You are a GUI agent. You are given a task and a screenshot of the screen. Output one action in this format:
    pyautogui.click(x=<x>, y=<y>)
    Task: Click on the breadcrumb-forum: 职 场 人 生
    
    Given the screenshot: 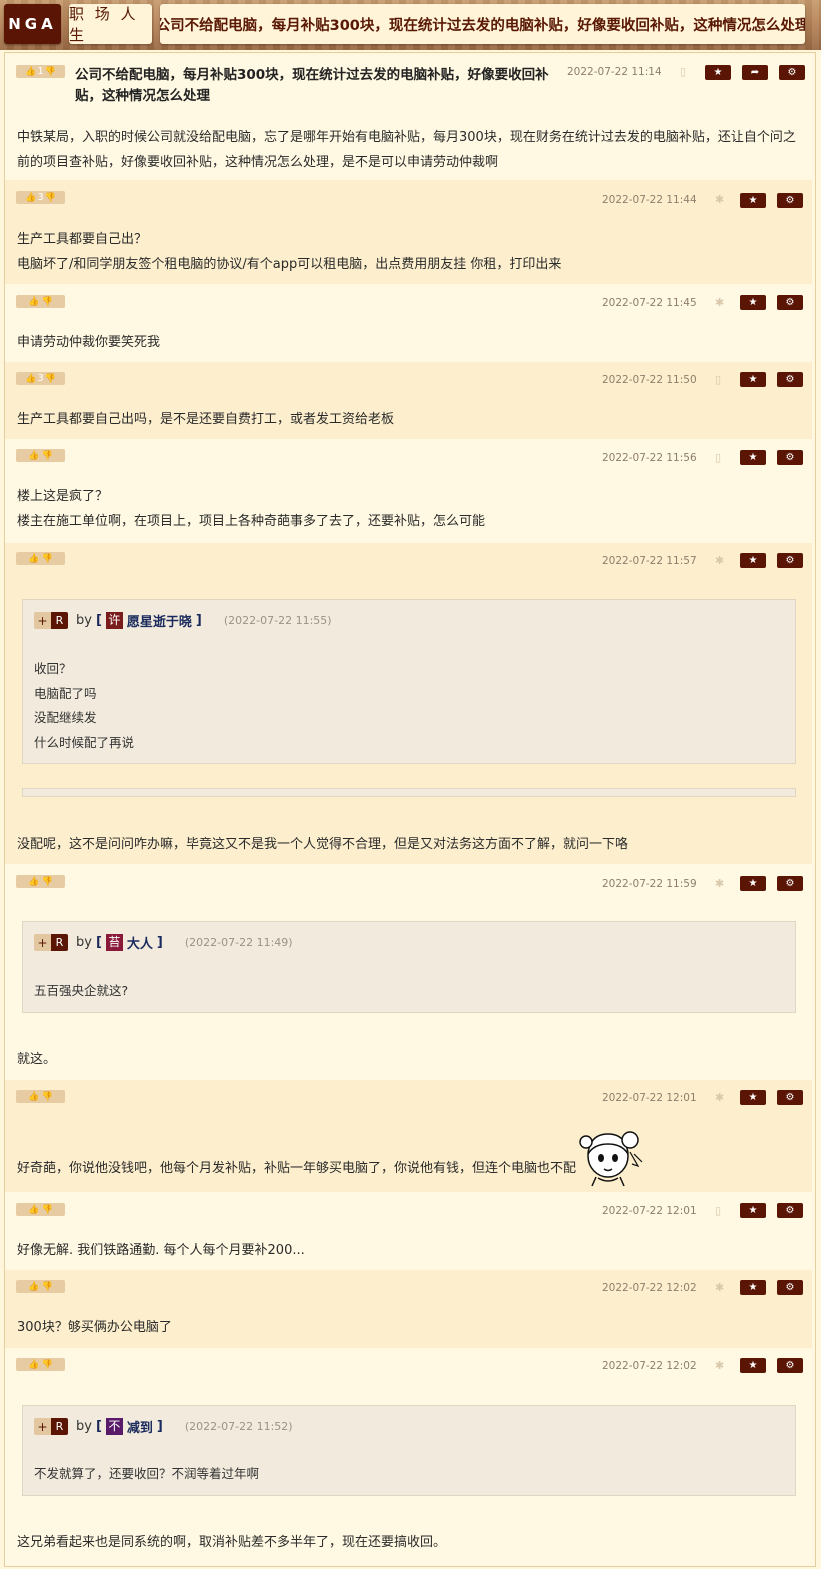 What is the action you would take?
    pyautogui.click(x=110, y=24)
    